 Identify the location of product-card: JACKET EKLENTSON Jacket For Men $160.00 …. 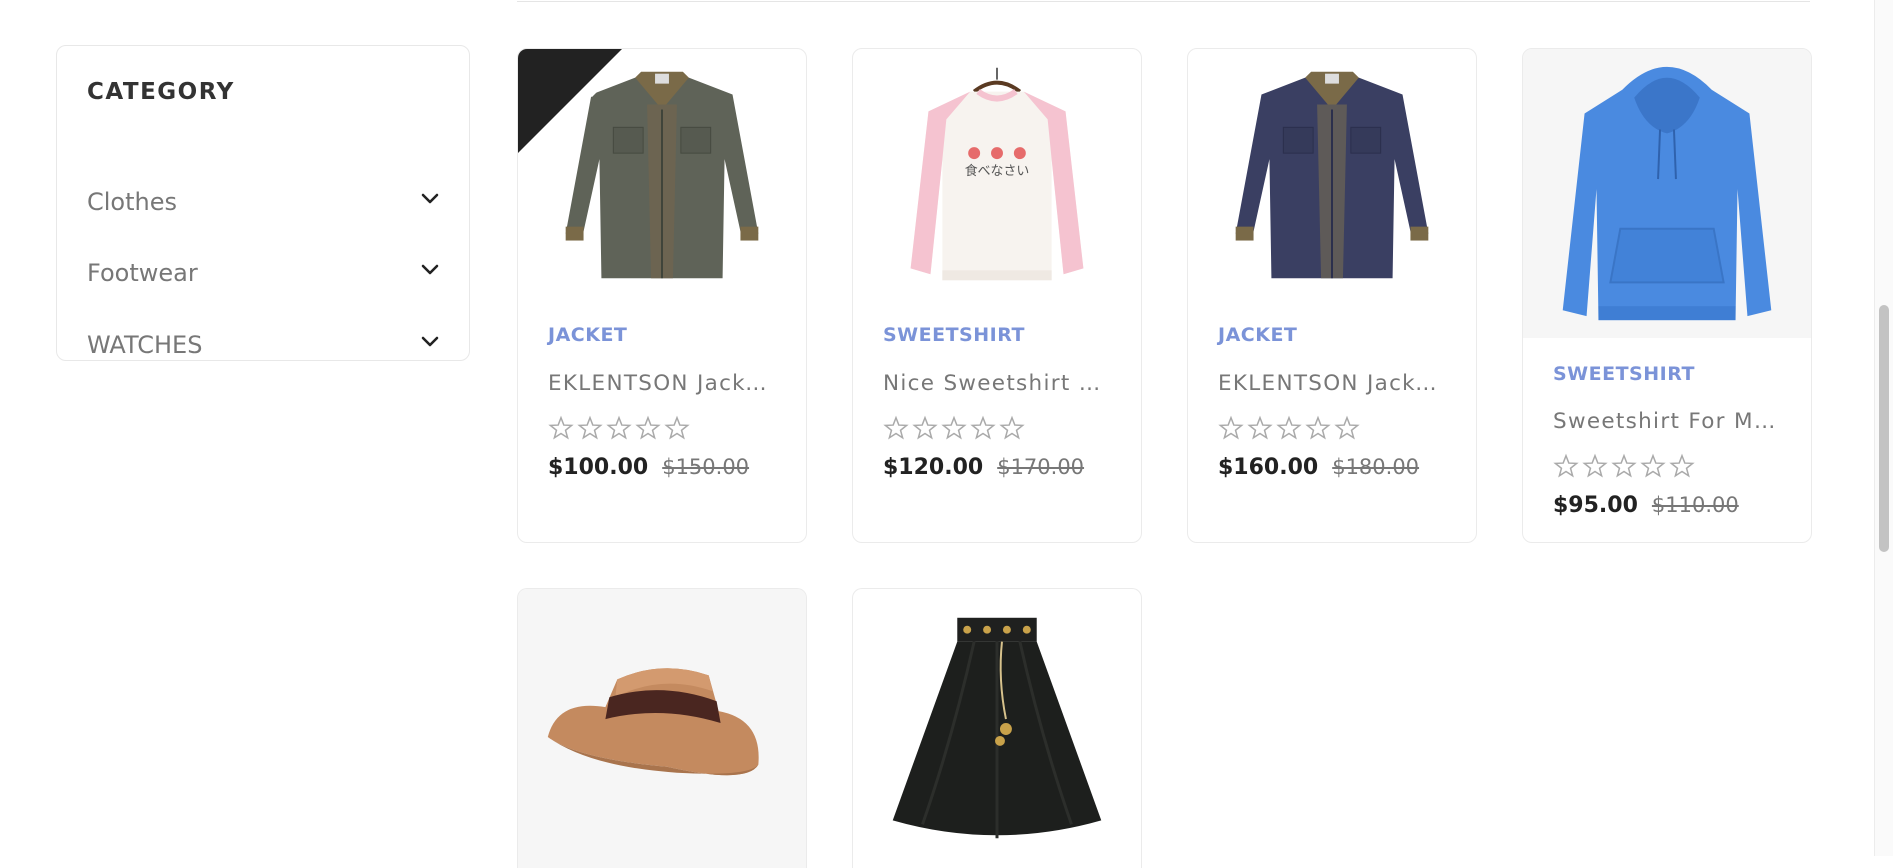
(1332, 295).